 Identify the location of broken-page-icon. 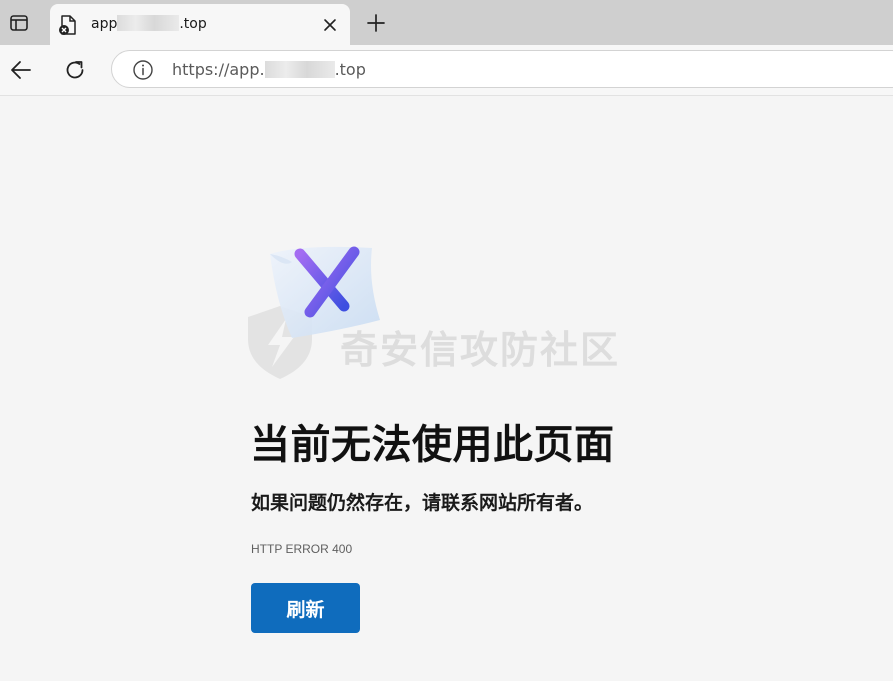
(67, 25).